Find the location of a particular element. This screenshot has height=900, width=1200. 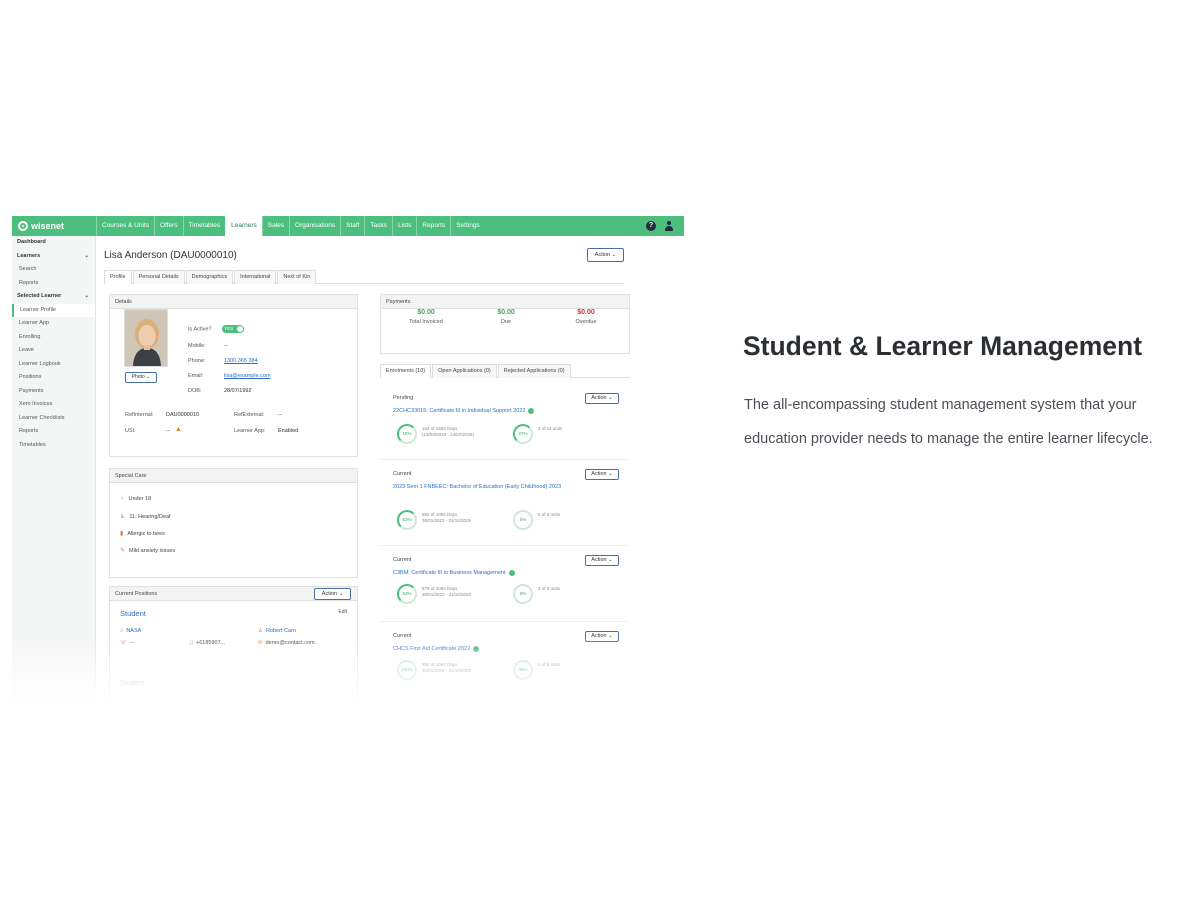

sidebar-item-leave: Leave is located at coordinates (53, 351).